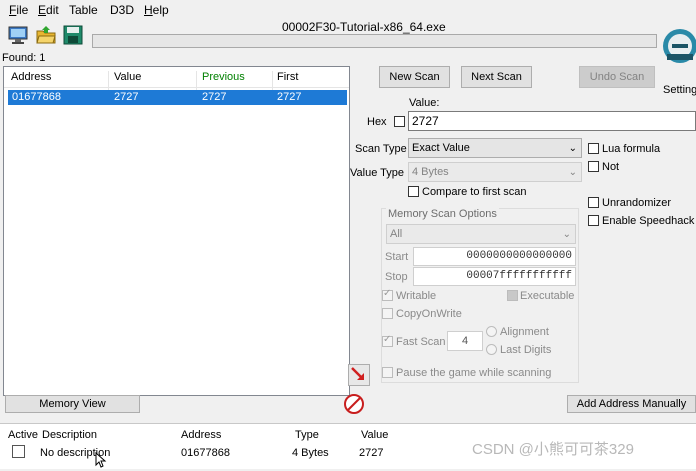  Describe the element at coordinates (36, 97) in the screenshot. I see `result-address: 01677868` at that location.